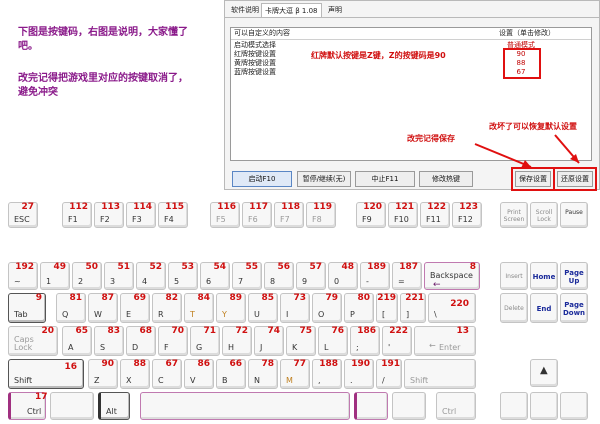  Describe the element at coordinates (450, 347) in the screenshot. I see `key-label: Enter` at that location.